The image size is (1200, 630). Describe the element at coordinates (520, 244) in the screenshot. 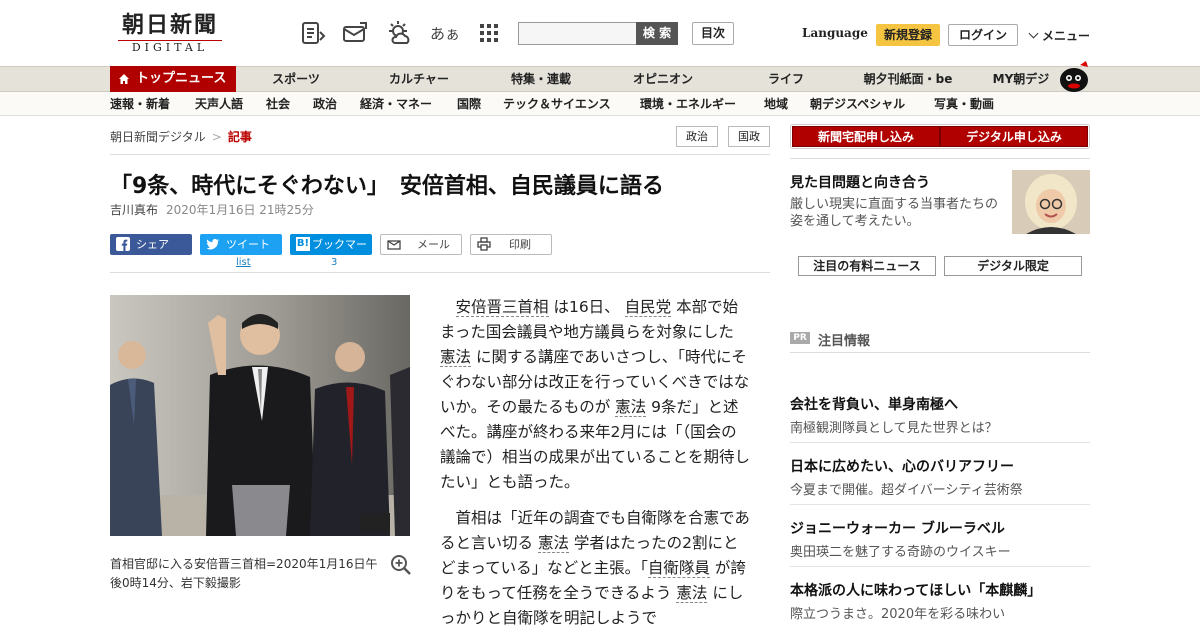

I see `print-label: 印刷` at that location.